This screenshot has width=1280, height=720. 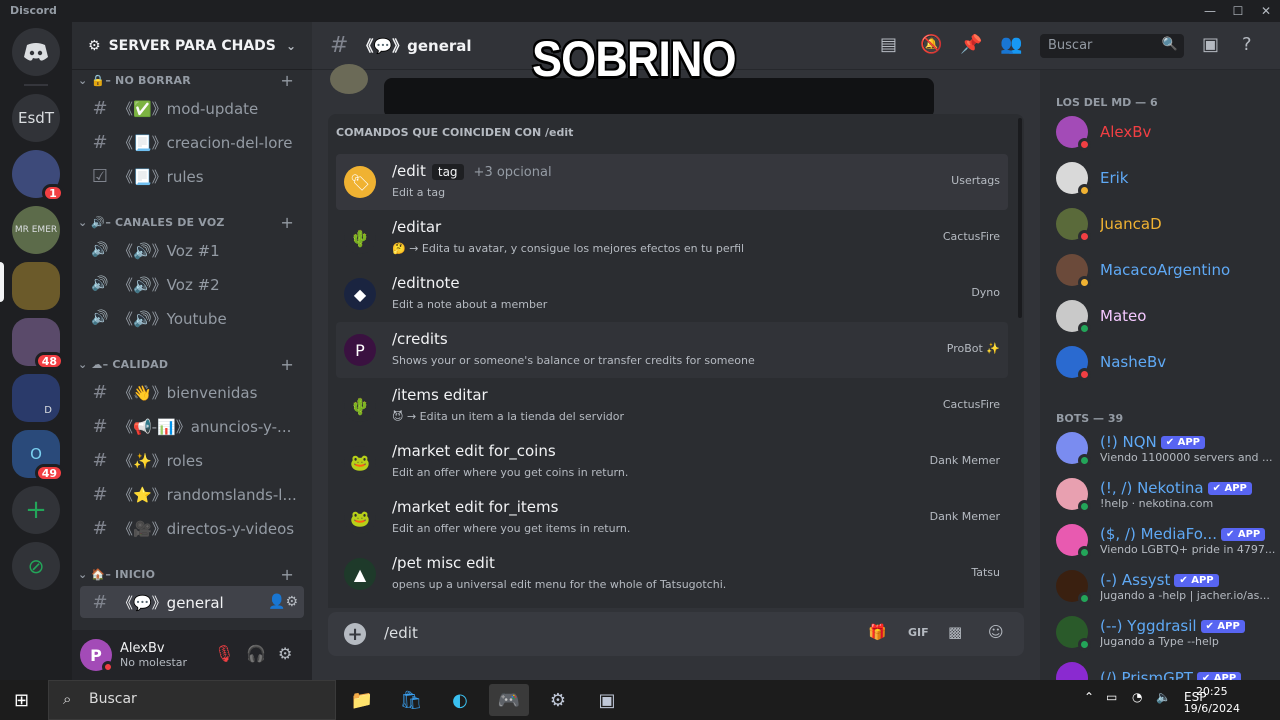 I want to click on bot-member-item: (--) Yggdrasil ✔ APP Jugando a Type --help, so click(x=1166, y=632).